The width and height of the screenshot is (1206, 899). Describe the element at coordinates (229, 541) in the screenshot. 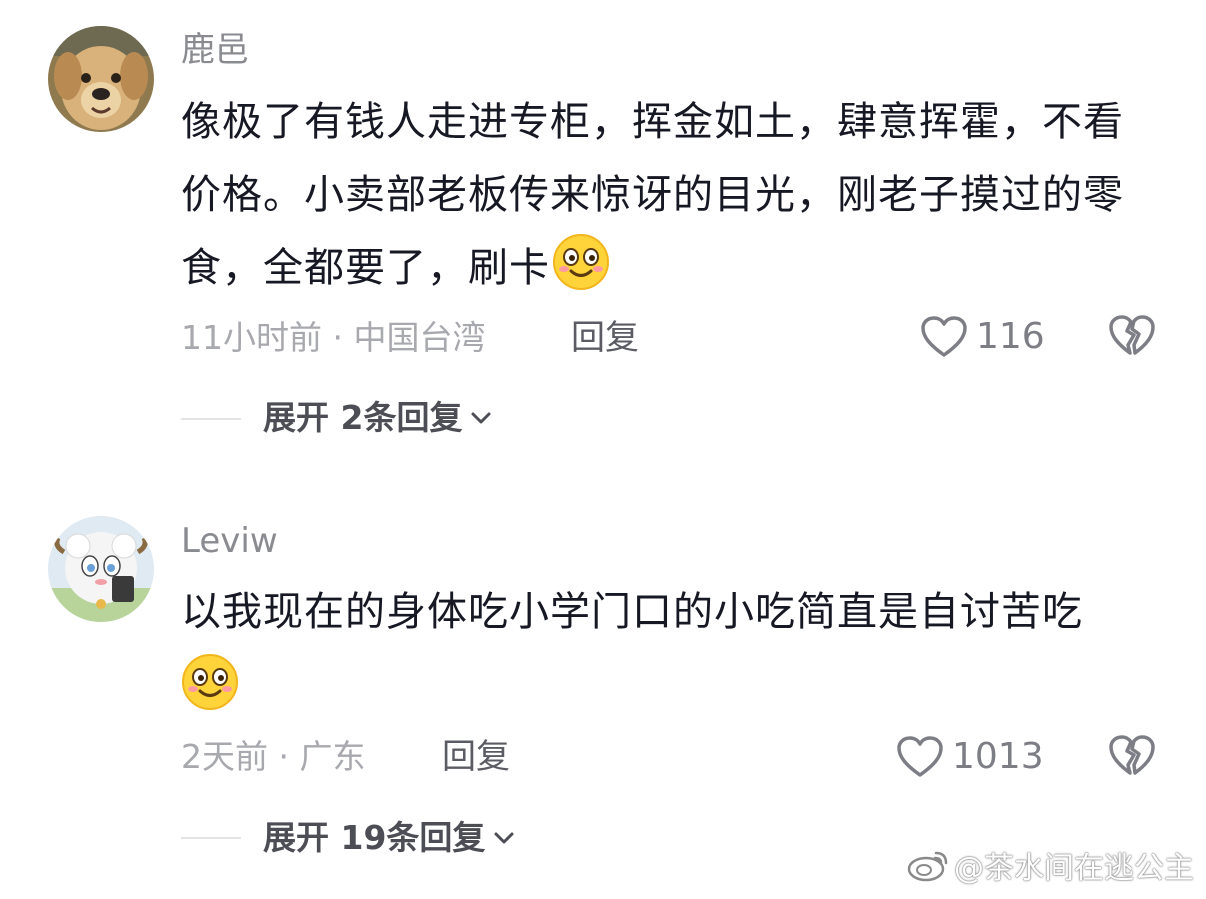

I see `username: Leviw` at that location.